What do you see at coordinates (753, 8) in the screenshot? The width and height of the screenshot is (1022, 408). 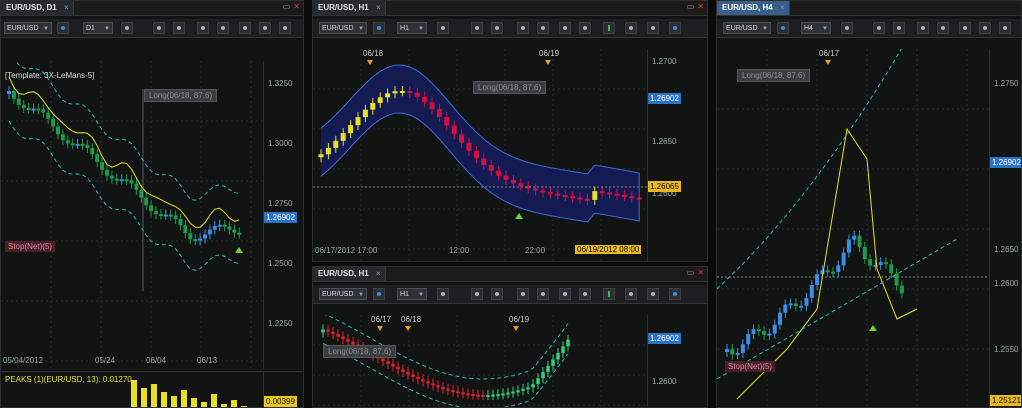 I see `tab-eurusd-h4: EUR/USD, H4 ×` at bounding box center [753, 8].